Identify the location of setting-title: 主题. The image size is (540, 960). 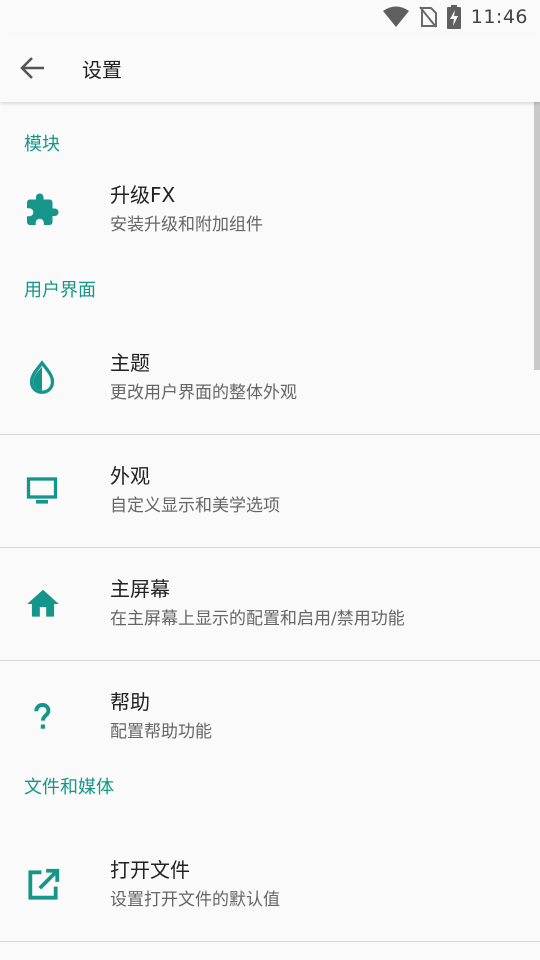
(130, 363).